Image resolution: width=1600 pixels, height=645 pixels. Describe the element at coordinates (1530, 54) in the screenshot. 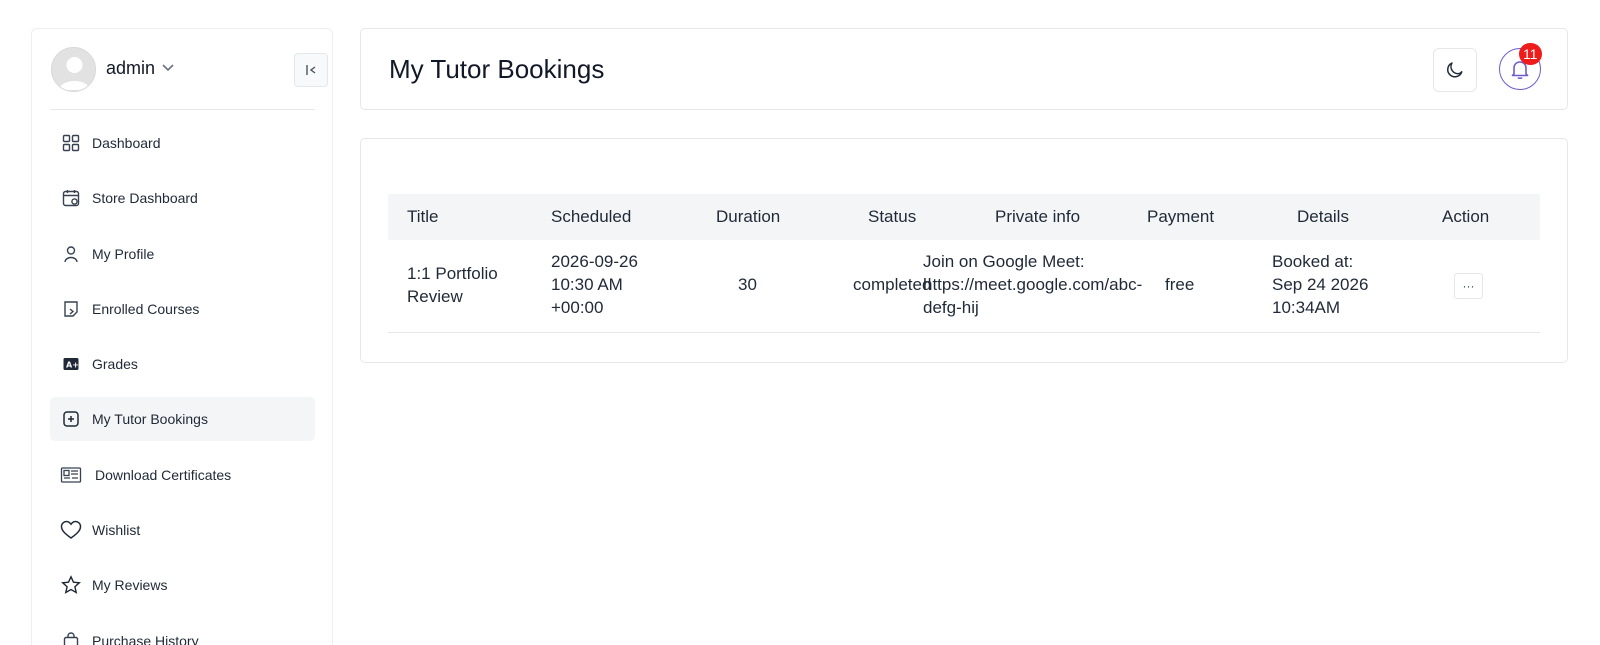

I see `notification-count-badge: 11` at that location.